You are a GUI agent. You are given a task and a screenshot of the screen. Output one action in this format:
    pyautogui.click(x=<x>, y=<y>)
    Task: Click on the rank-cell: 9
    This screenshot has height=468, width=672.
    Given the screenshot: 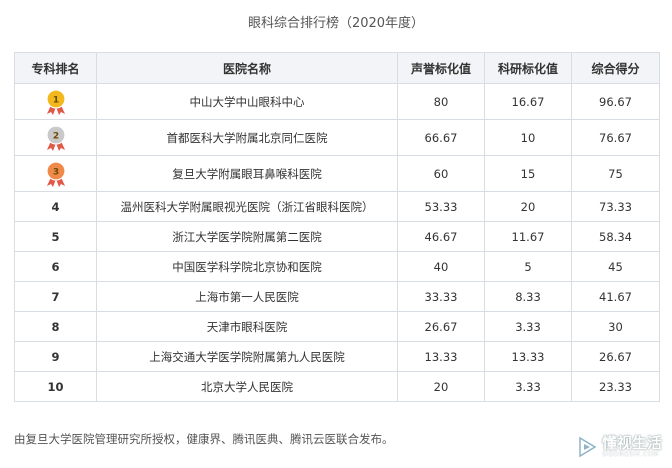 What is the action you would take?
    pyautogui.click(x=55, y=356)
    